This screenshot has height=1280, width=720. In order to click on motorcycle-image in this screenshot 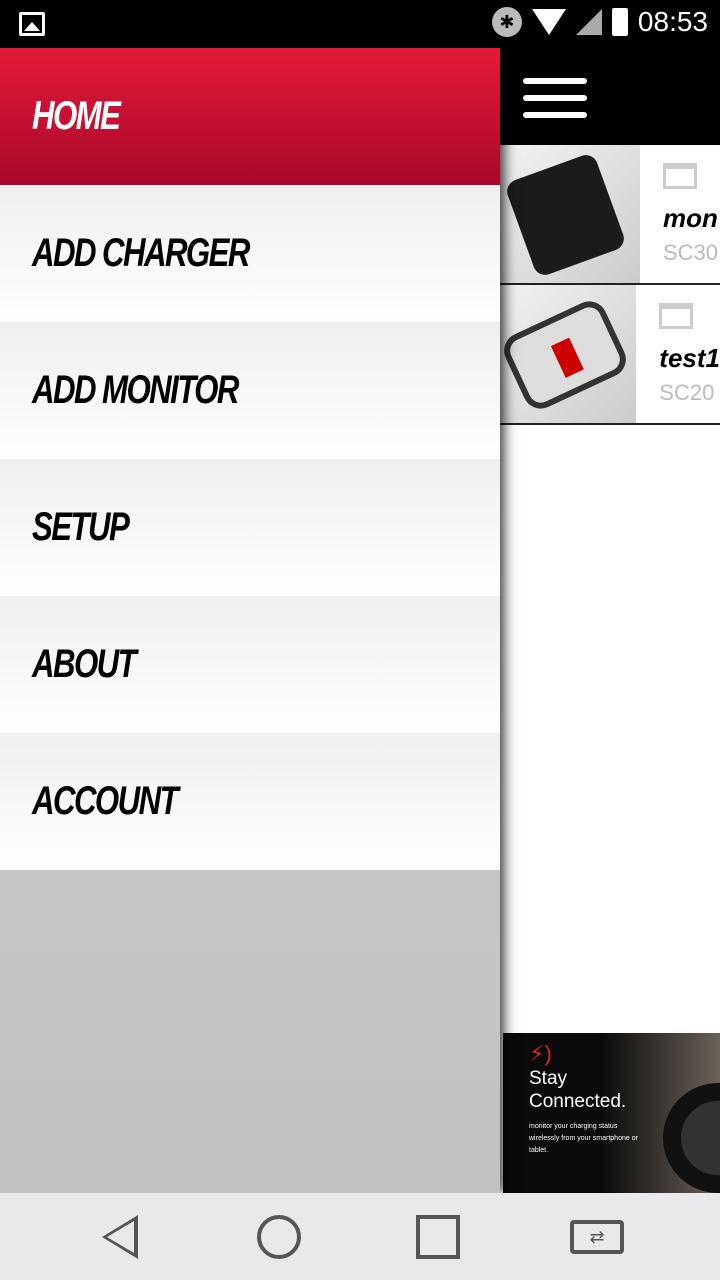, I will do `click(691, 1138)`.